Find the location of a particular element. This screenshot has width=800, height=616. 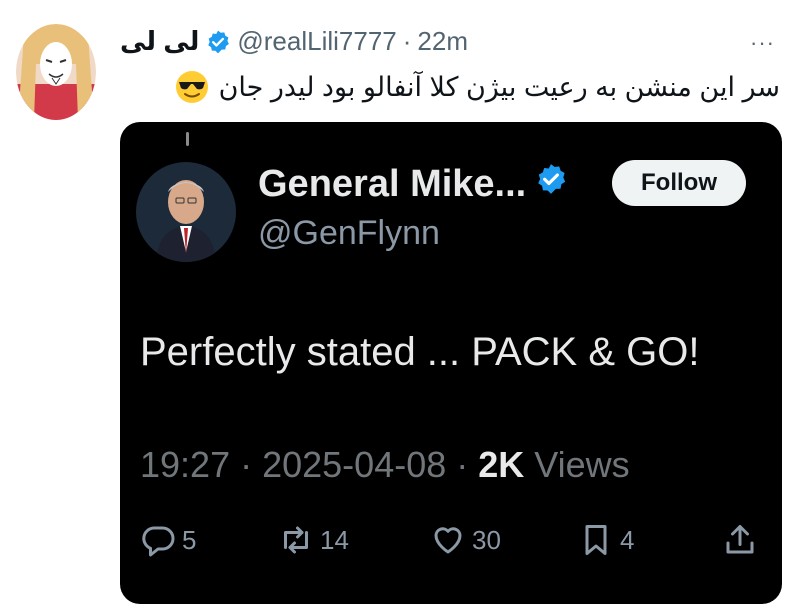

bookmark-icon is located at coordinates (596, 540).